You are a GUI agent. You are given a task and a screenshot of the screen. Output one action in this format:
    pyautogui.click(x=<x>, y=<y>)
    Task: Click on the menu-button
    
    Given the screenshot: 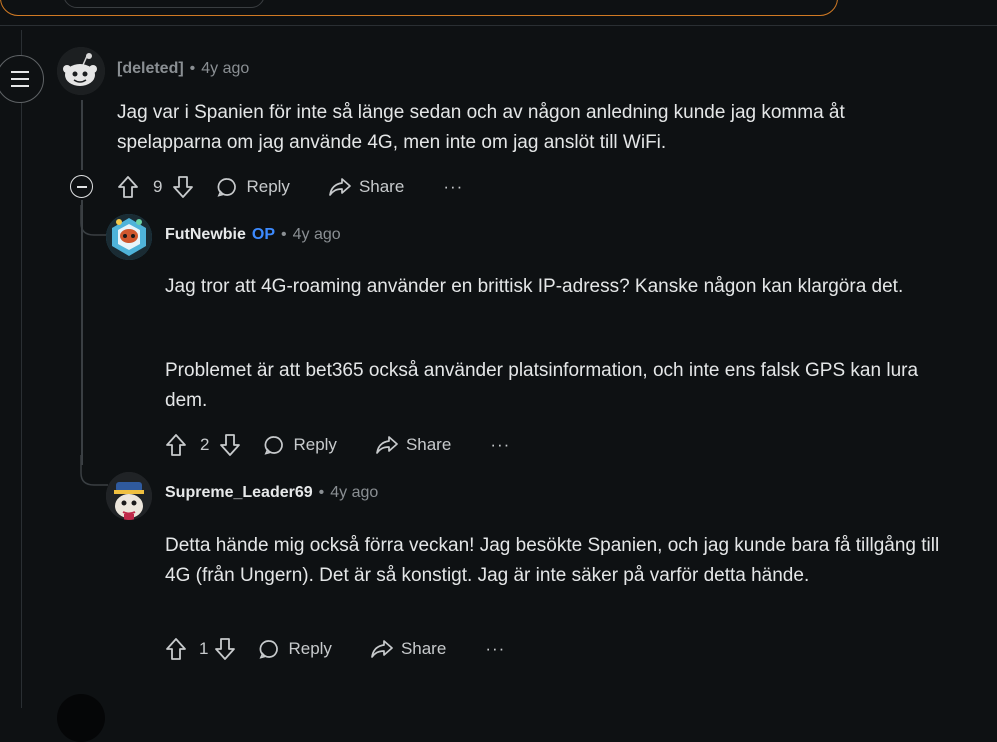 What is the action you would take?
    pyautogui.click(x=22, y=79)
    